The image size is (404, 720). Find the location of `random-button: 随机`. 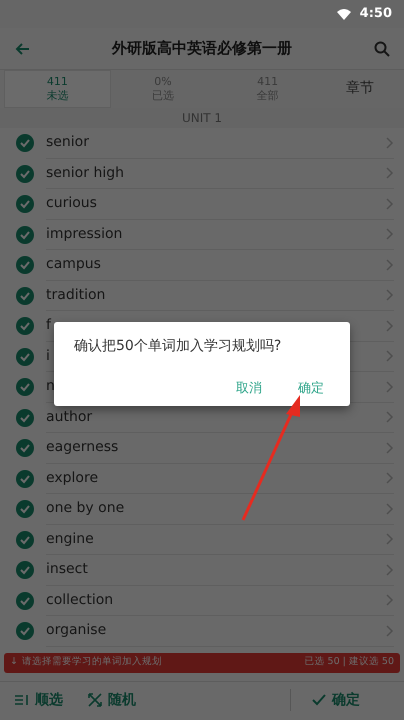

random-button: 随机 is located at coordinates (111, 700).